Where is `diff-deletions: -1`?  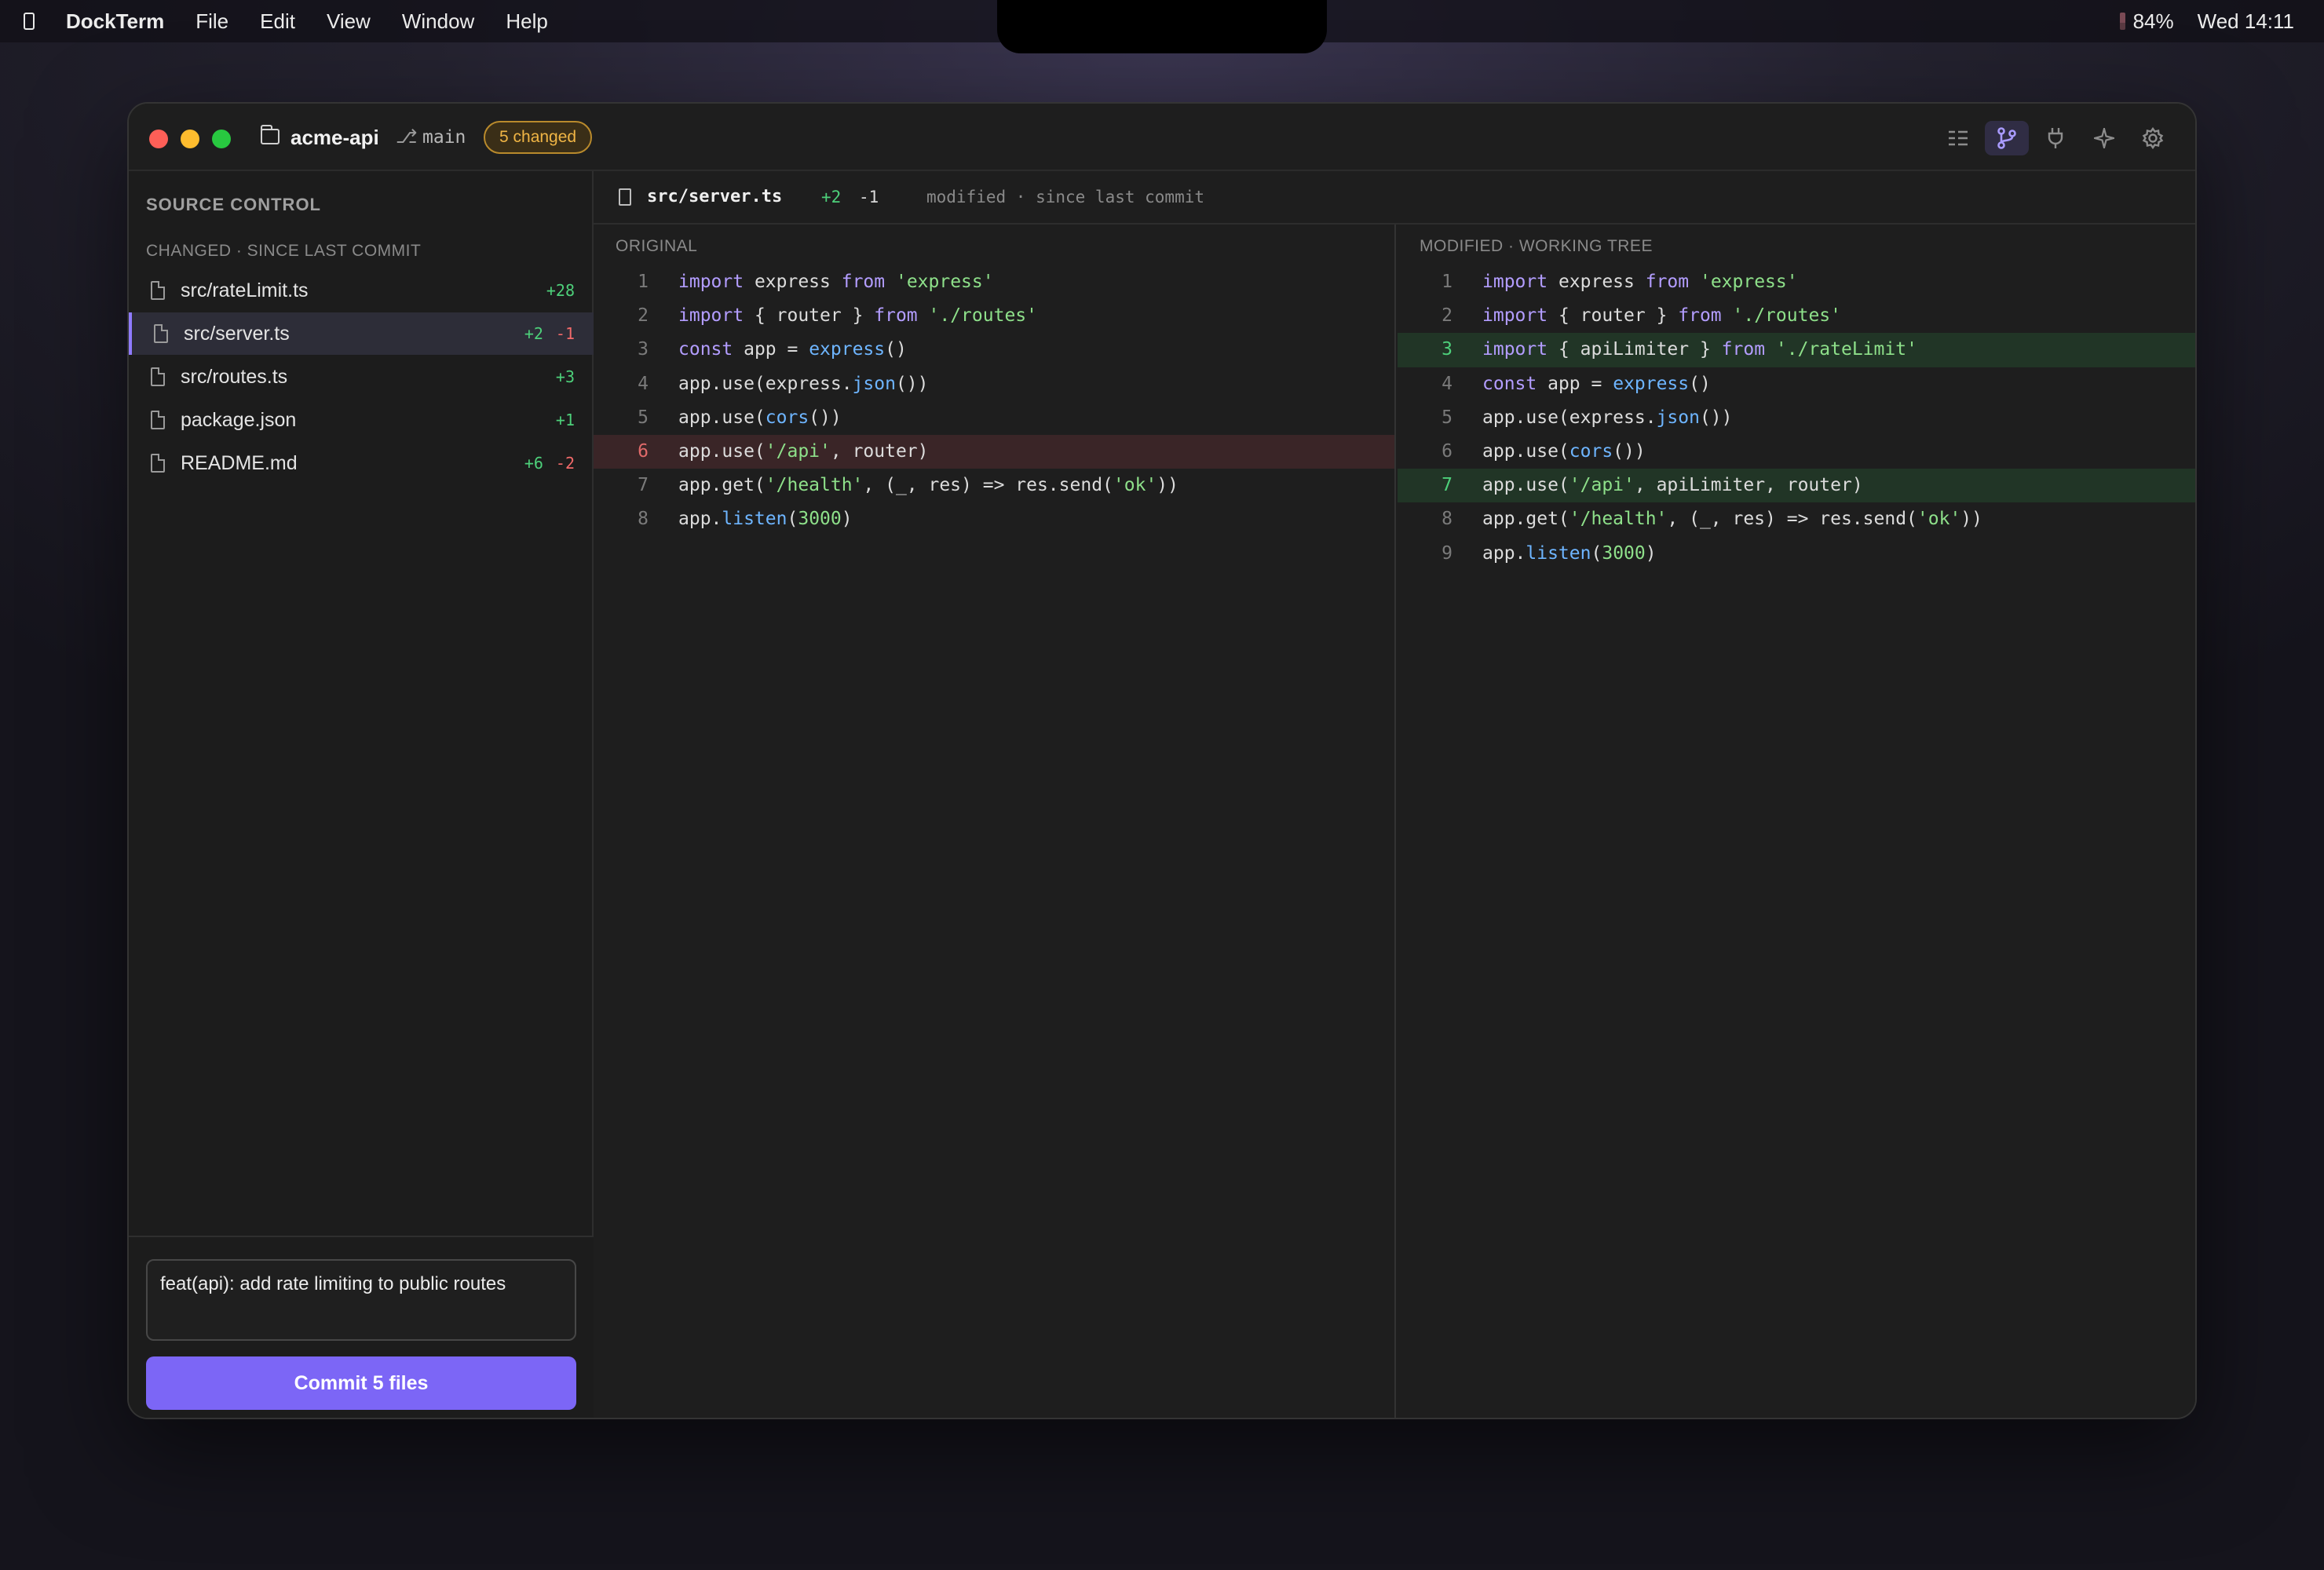
diff-deletions: -1 is located at coordinates (869, 197).